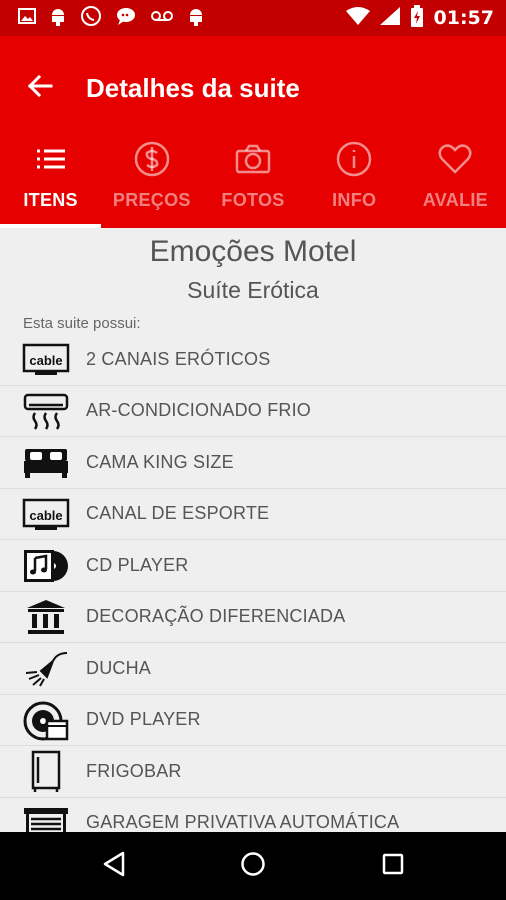  Describe the element at coordinates (455, 159) in the screenshot. I see `heart-icon` at that location.